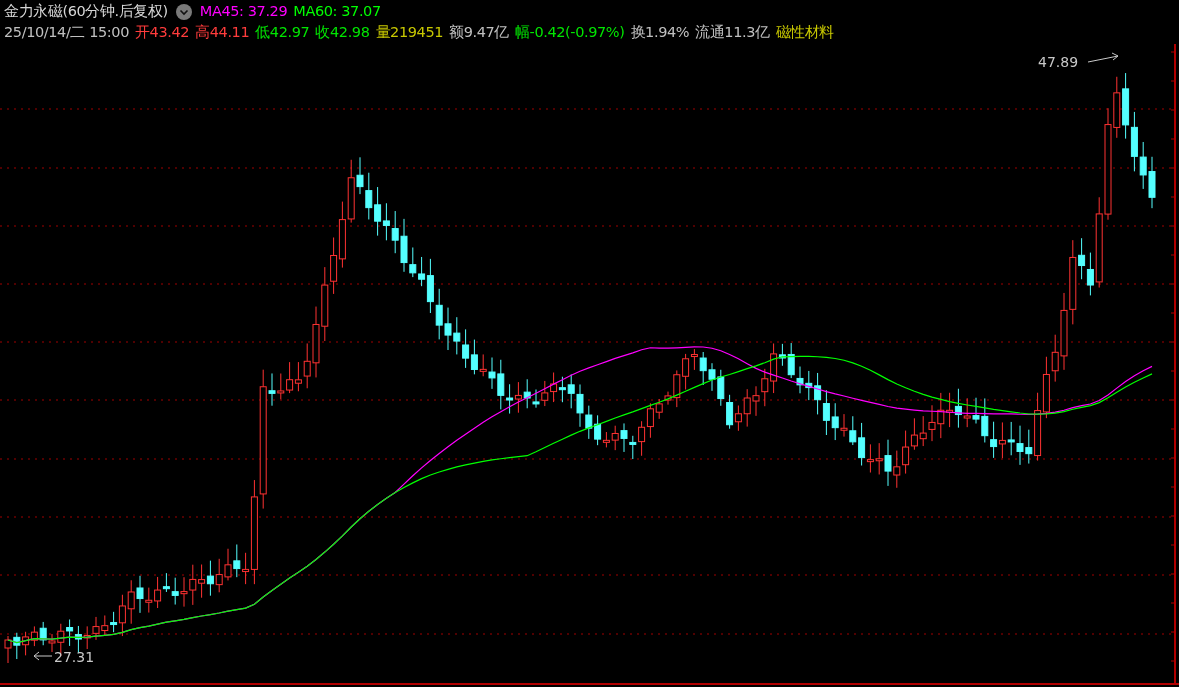 Image resolution: width=1179 pixels, height=687 pixels. Describe the element at coordinates (409, 32) in the screenshot. I see `quote-field: 量219451` at that location.